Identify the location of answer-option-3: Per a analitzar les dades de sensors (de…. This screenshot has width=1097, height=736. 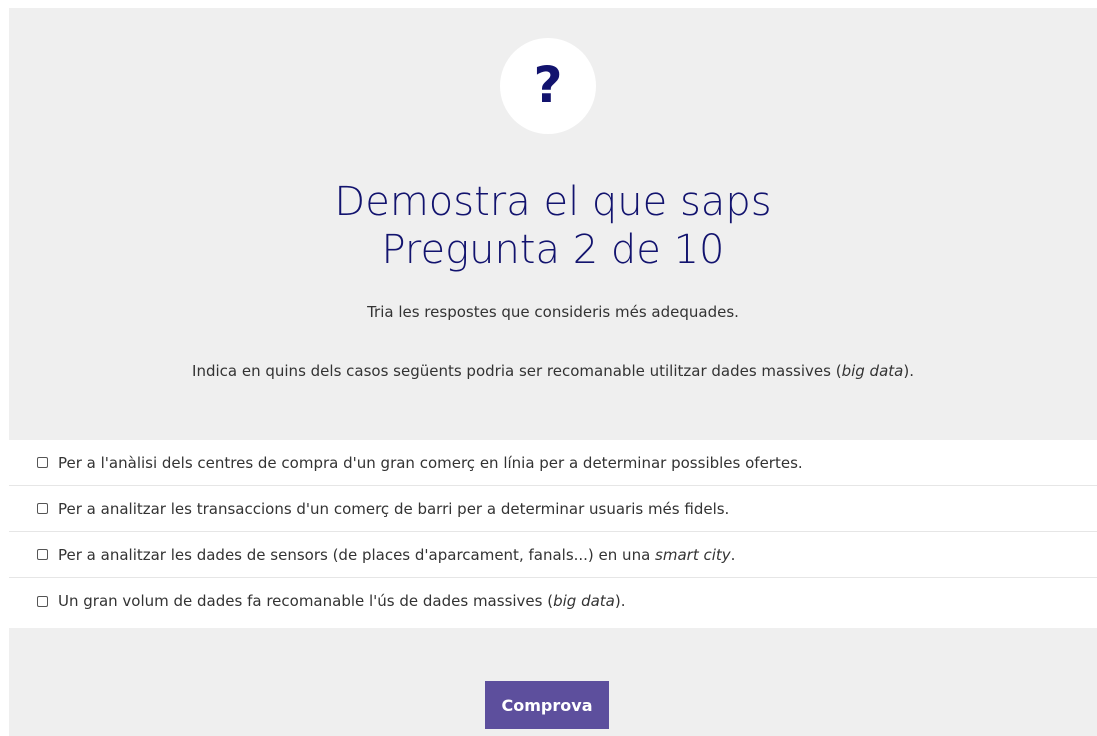
(553, 555).